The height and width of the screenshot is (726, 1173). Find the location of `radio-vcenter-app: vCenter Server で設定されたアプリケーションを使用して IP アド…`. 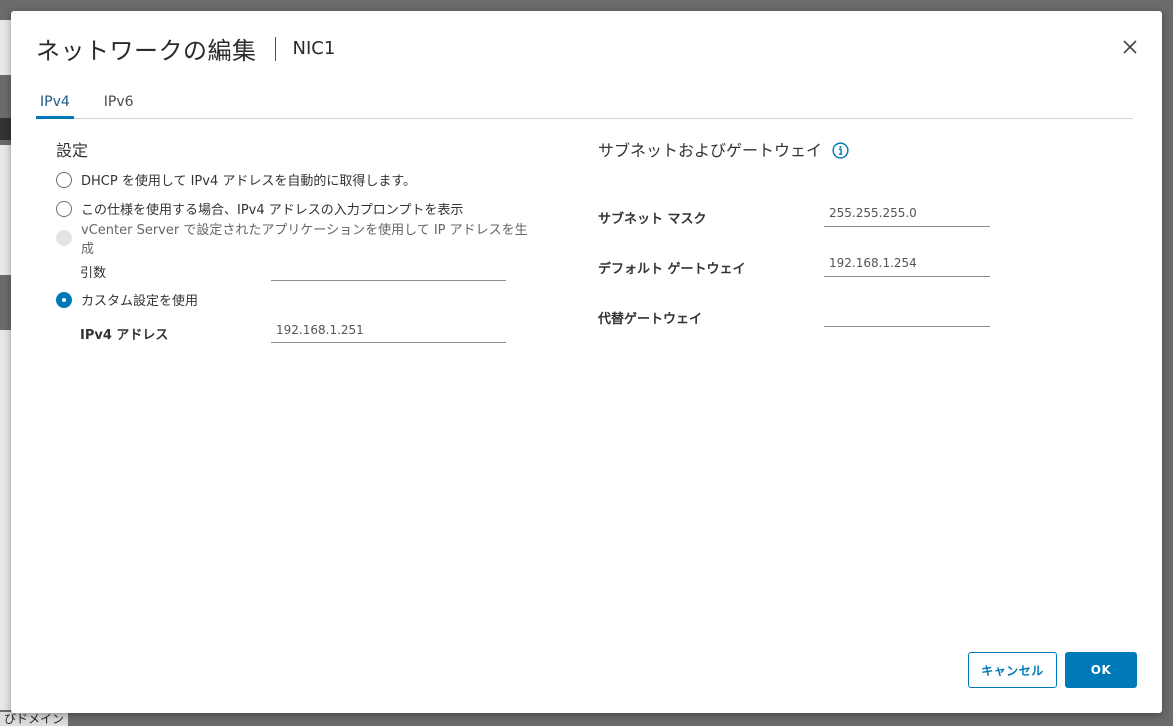

radio-vcenter-app: vCenter Server で設定されたアプリケーションを使用して IP アド… is located at coordinates (296, 240).